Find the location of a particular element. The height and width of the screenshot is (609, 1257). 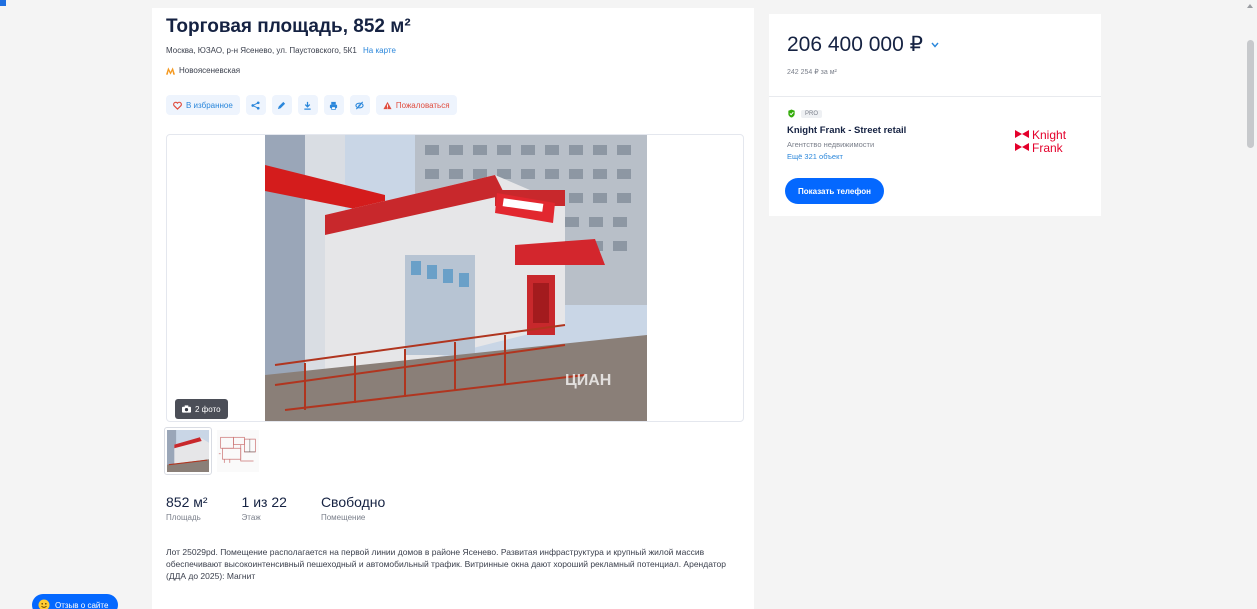

stat-status: Свободно Помещение is located at coordinates (353, 508).